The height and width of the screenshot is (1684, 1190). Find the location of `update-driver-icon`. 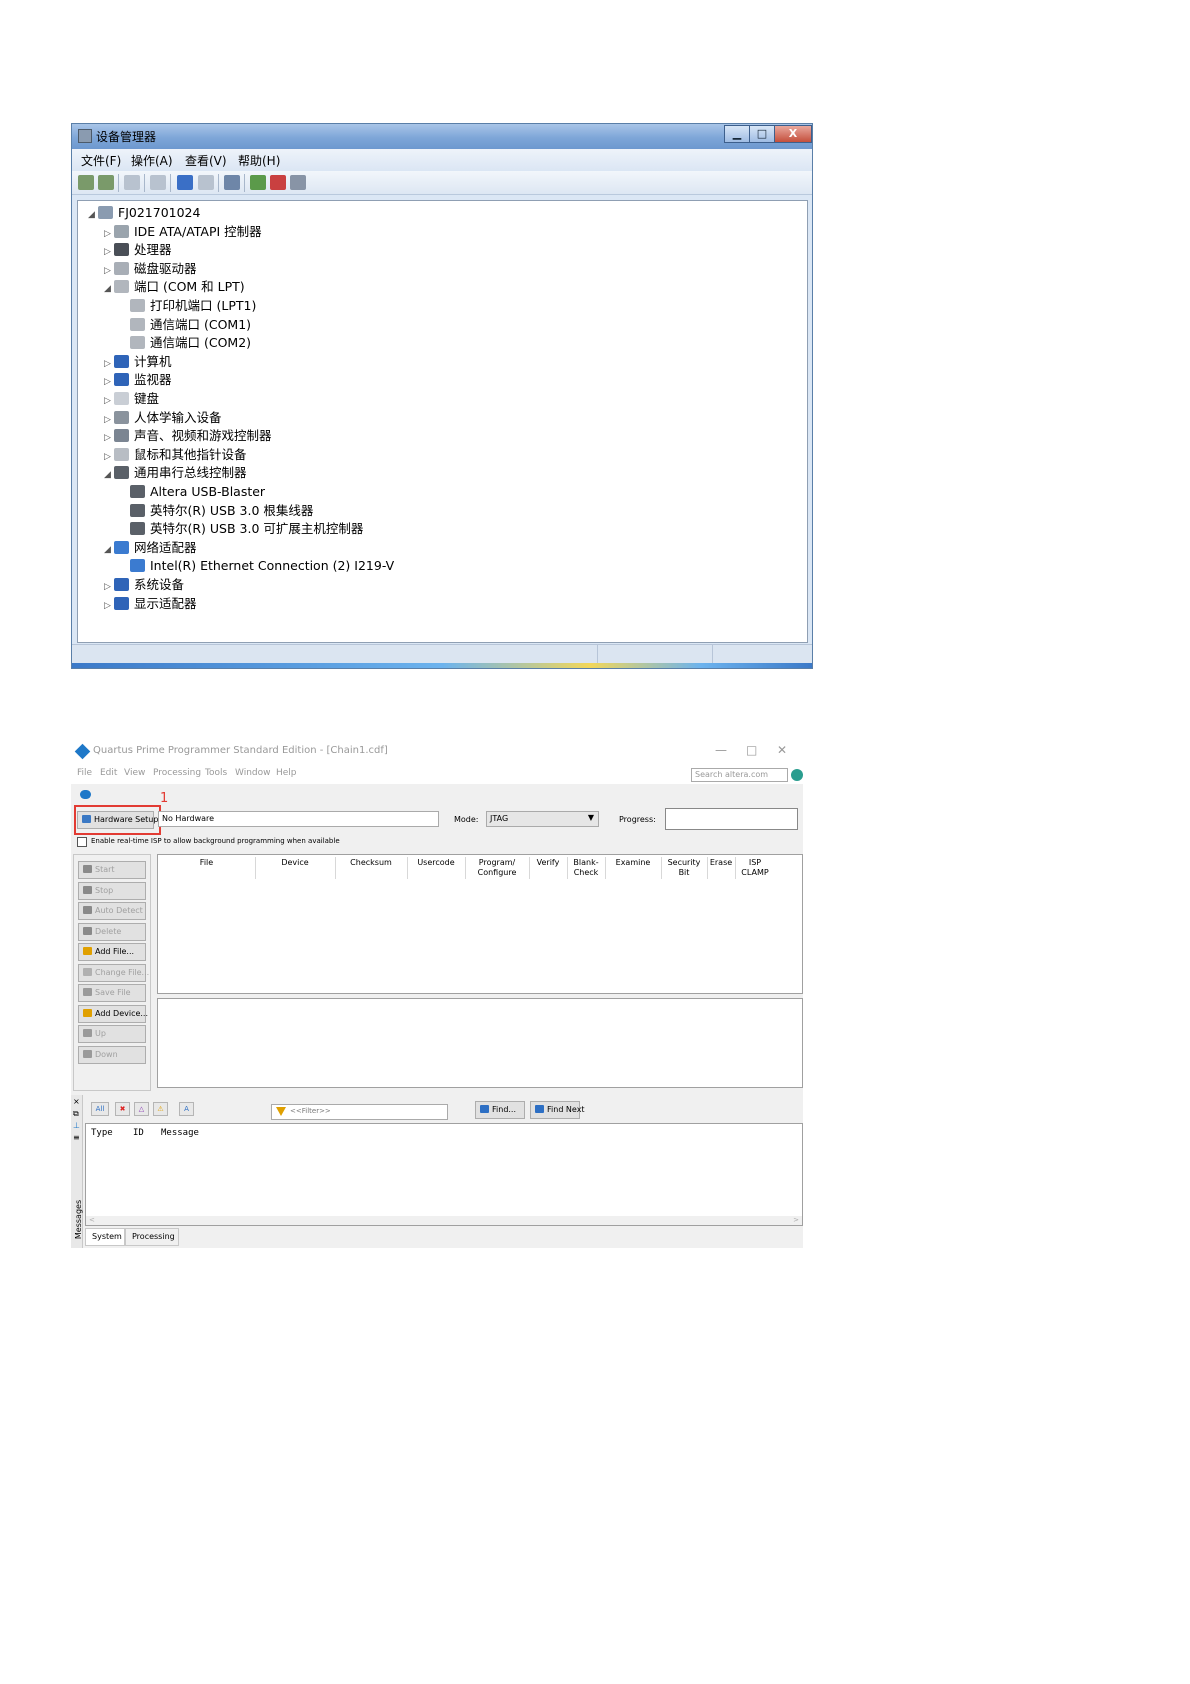

update-driver-icon is located at coordinates (258, 182).